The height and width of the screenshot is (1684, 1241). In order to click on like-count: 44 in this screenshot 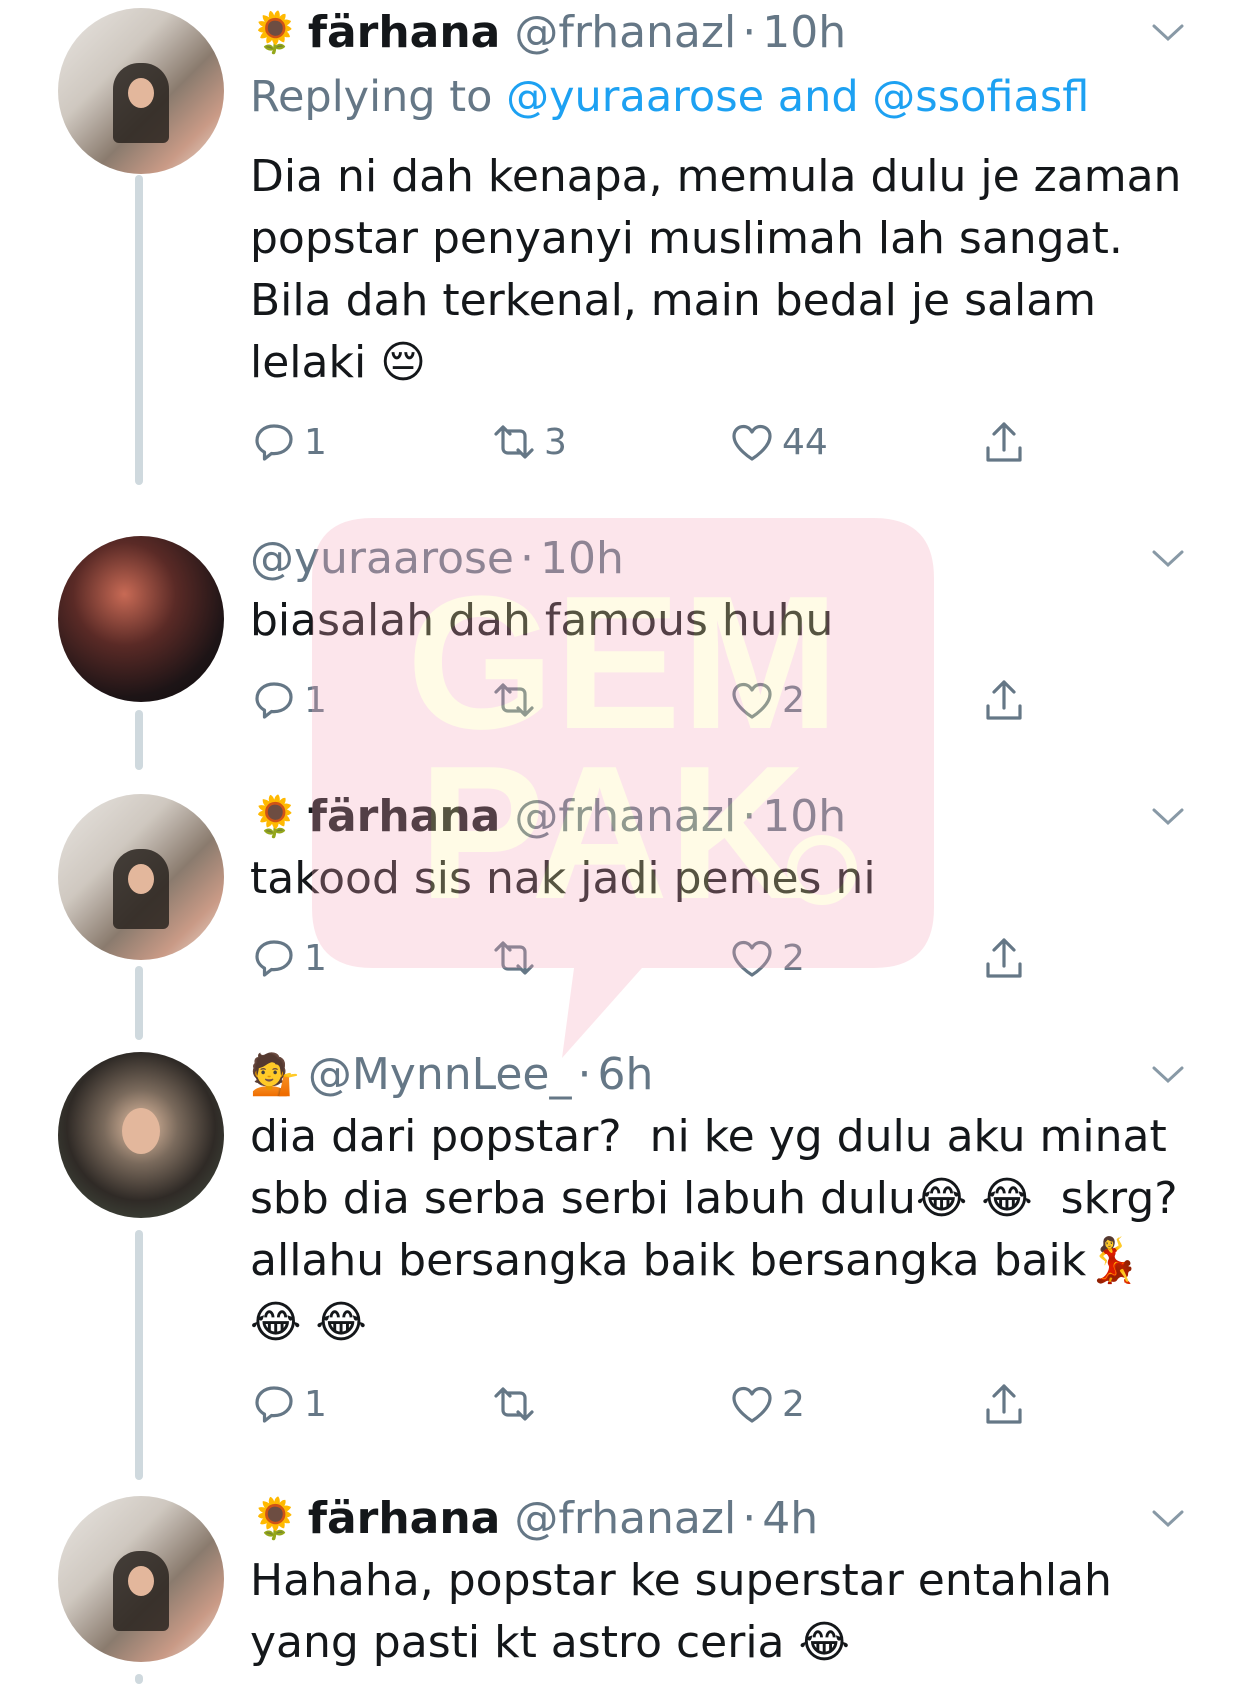, I will do `click(805, 442)`.